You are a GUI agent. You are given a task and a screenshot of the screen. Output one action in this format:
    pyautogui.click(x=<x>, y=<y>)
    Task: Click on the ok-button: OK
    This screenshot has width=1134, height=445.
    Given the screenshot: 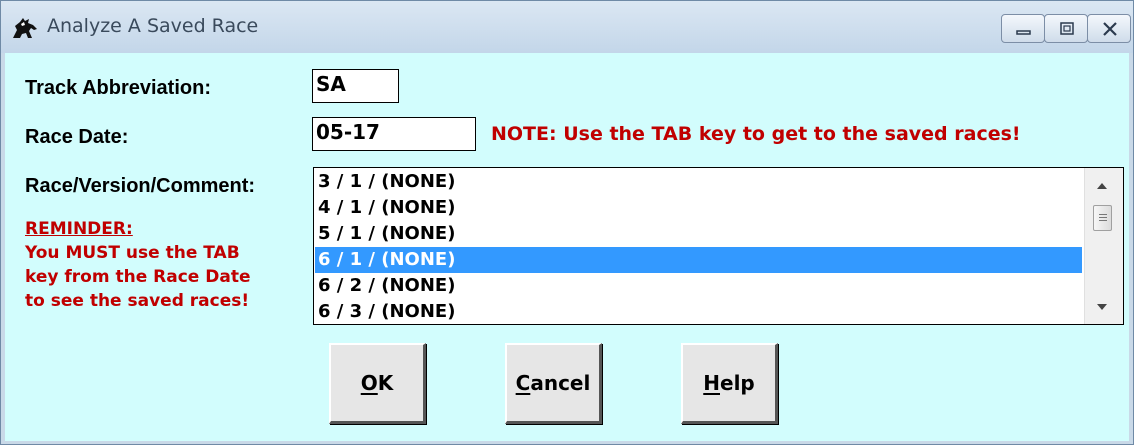 What is the action you would take?
    pyautogui.click(x=377, y=383)
    